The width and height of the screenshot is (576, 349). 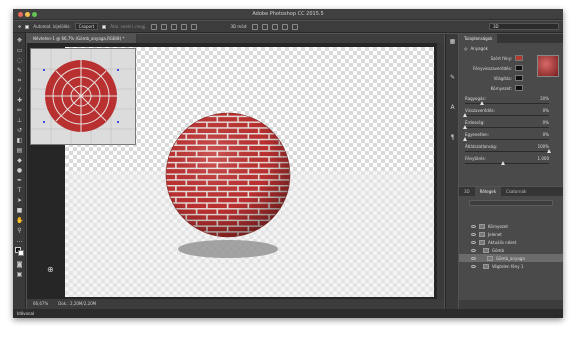 I want to click on properties-tabs: Tulajdonságok, so click(x=511, y=38).